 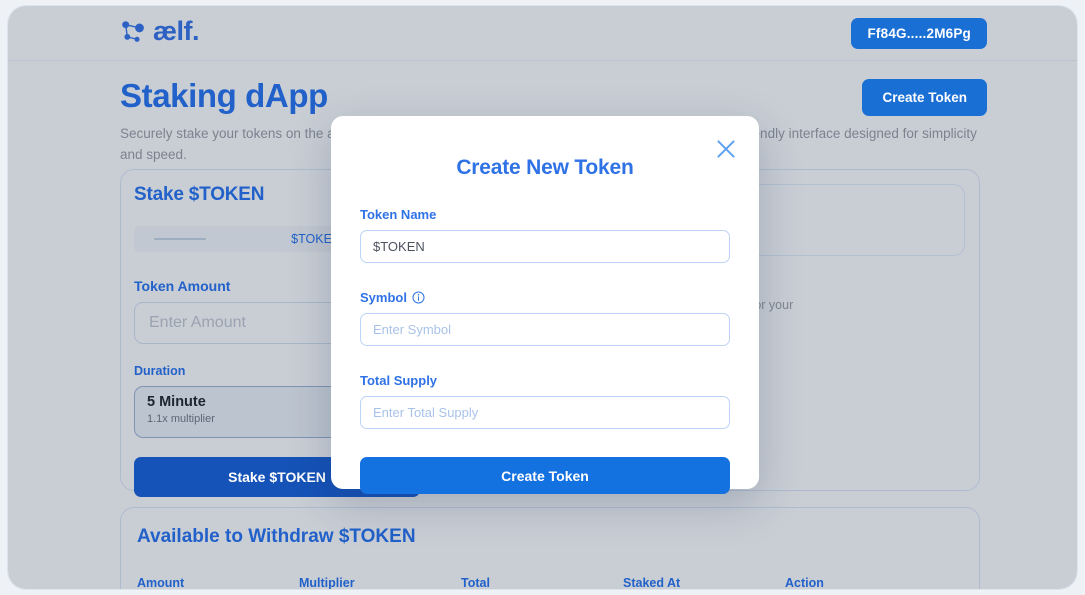 What do you see at coordinates (545, 475) in the screenshot?
I see `modal-create-token-button: Create Token` at bounding box center [545, 475].